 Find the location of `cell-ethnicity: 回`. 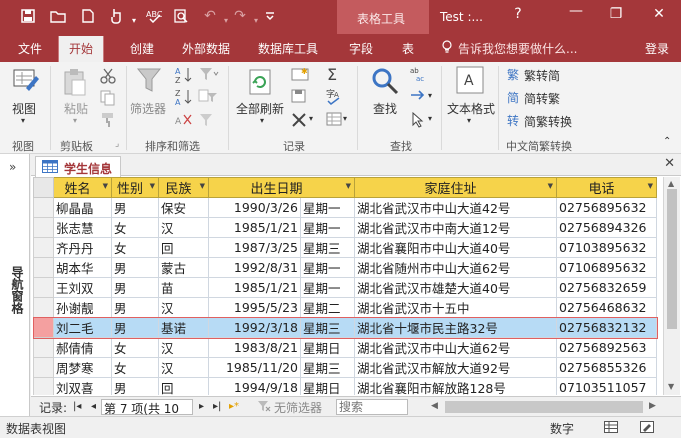

cell-ethnicity: 回 is located at coordinates (183, 386).